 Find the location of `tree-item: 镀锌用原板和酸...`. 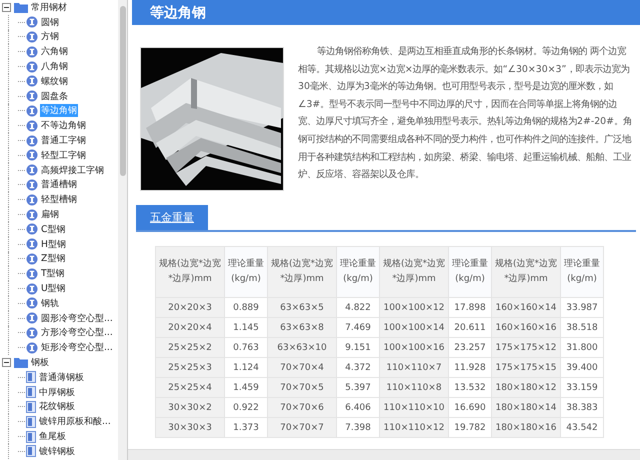

tree-item: 镀锌用原板和酸... is located at coordinates (75, 421).